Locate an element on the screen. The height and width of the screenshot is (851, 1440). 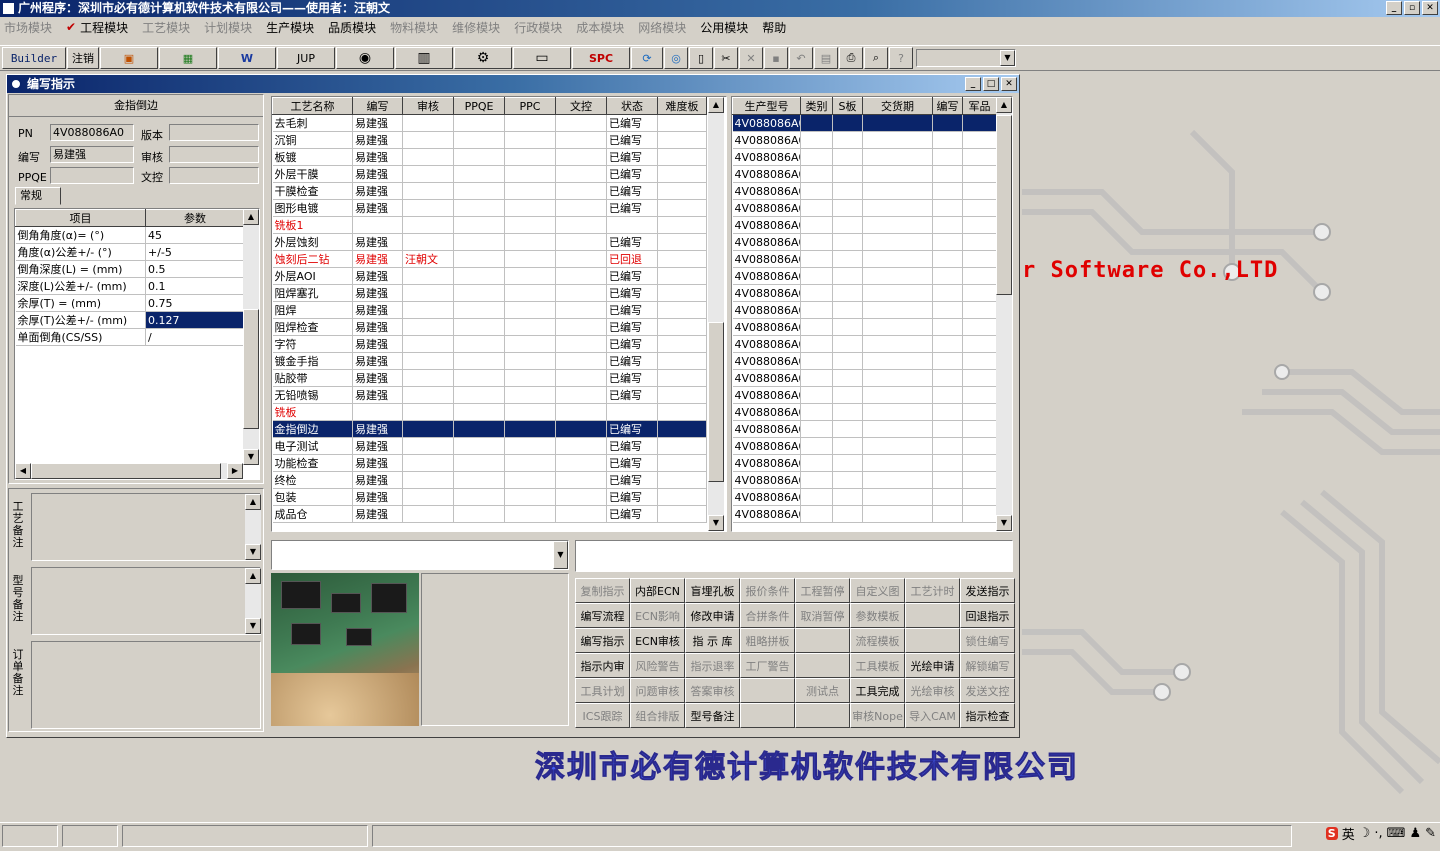
network-icon: ⚙ is located at coordinates (483, 58).